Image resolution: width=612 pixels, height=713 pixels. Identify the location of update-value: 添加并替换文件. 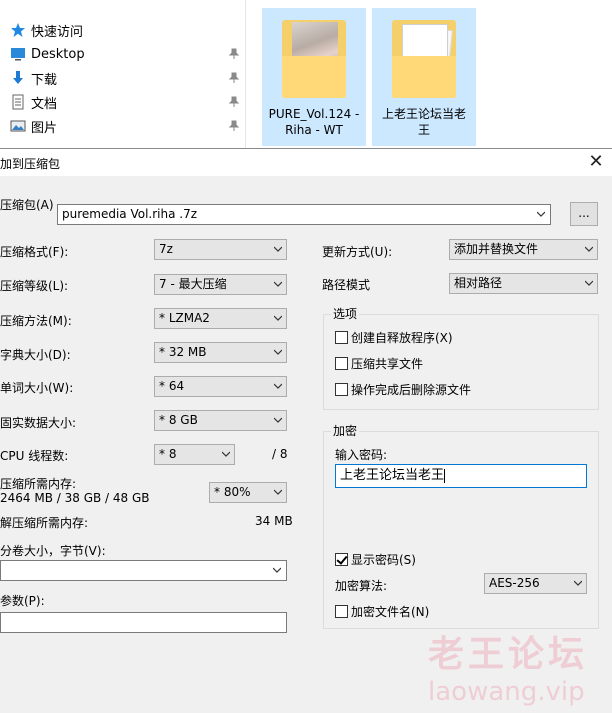
(496, 249).